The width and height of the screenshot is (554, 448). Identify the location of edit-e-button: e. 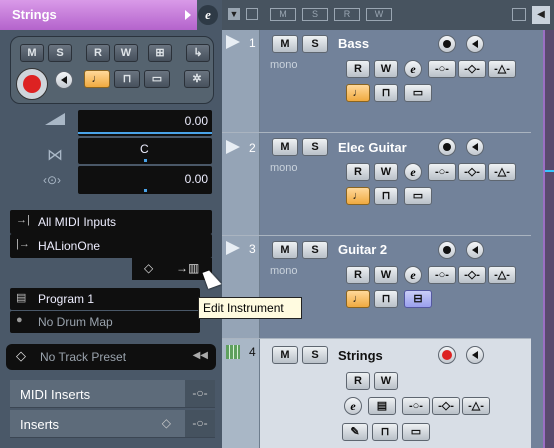
(208, 15).